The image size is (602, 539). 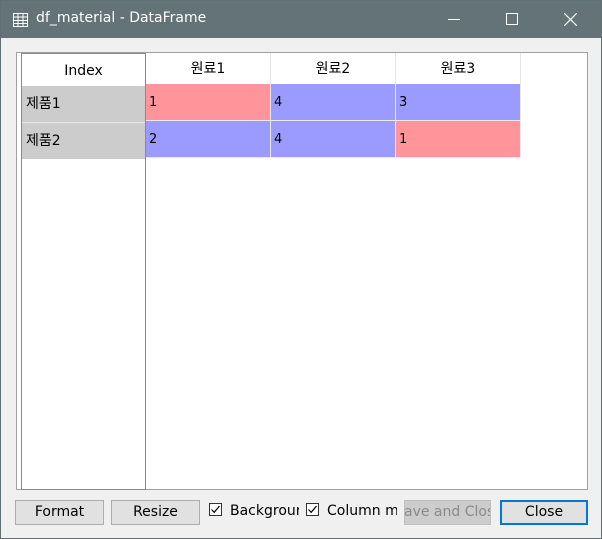 I want to click on column-header: 원료2, so click(x=333, y=69).